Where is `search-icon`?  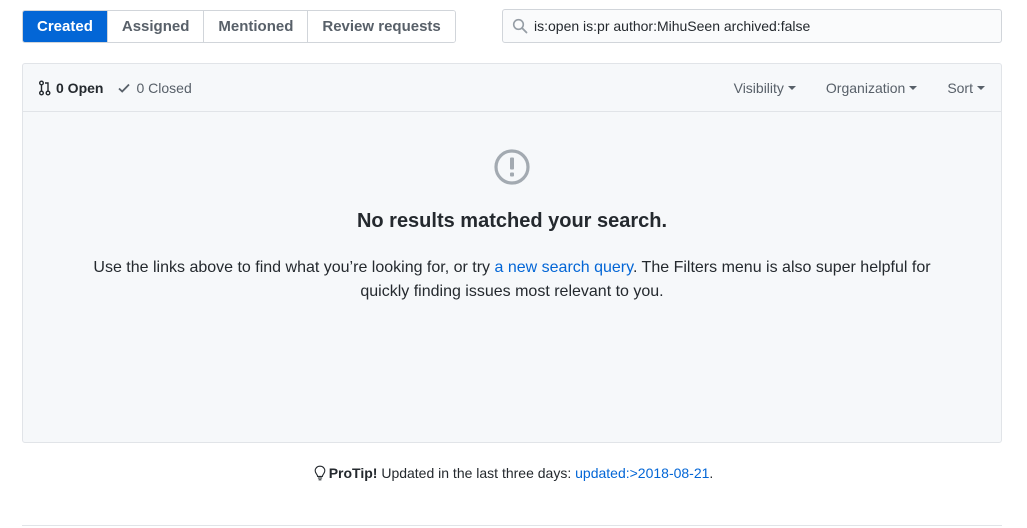 search-icon is located at coordinates (520, 26).